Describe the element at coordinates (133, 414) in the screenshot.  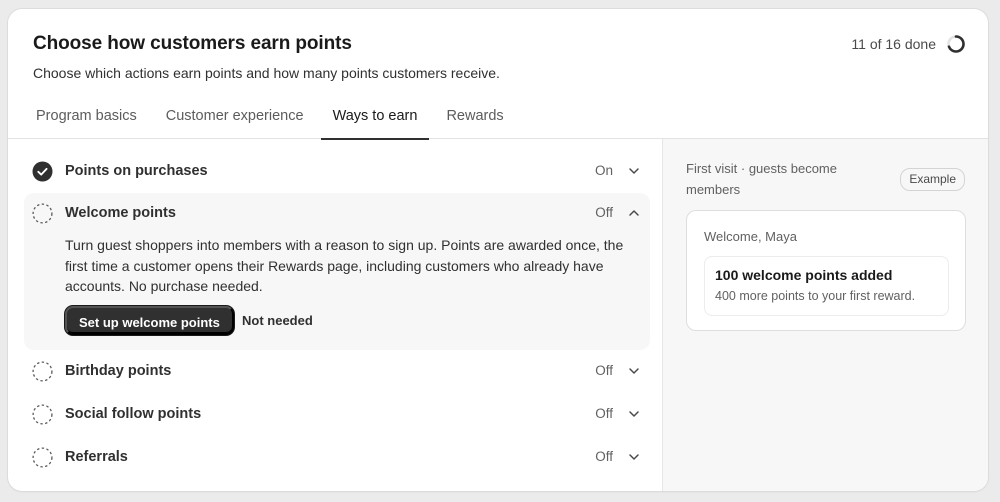
I see `earn-item-label: Social follow points` at that location.